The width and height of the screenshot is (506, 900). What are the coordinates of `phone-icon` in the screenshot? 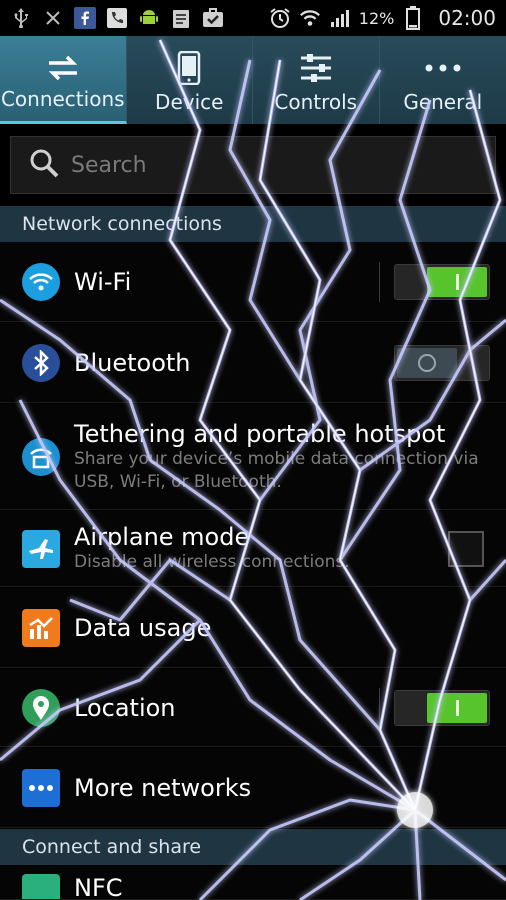 It's located at (189, 68).